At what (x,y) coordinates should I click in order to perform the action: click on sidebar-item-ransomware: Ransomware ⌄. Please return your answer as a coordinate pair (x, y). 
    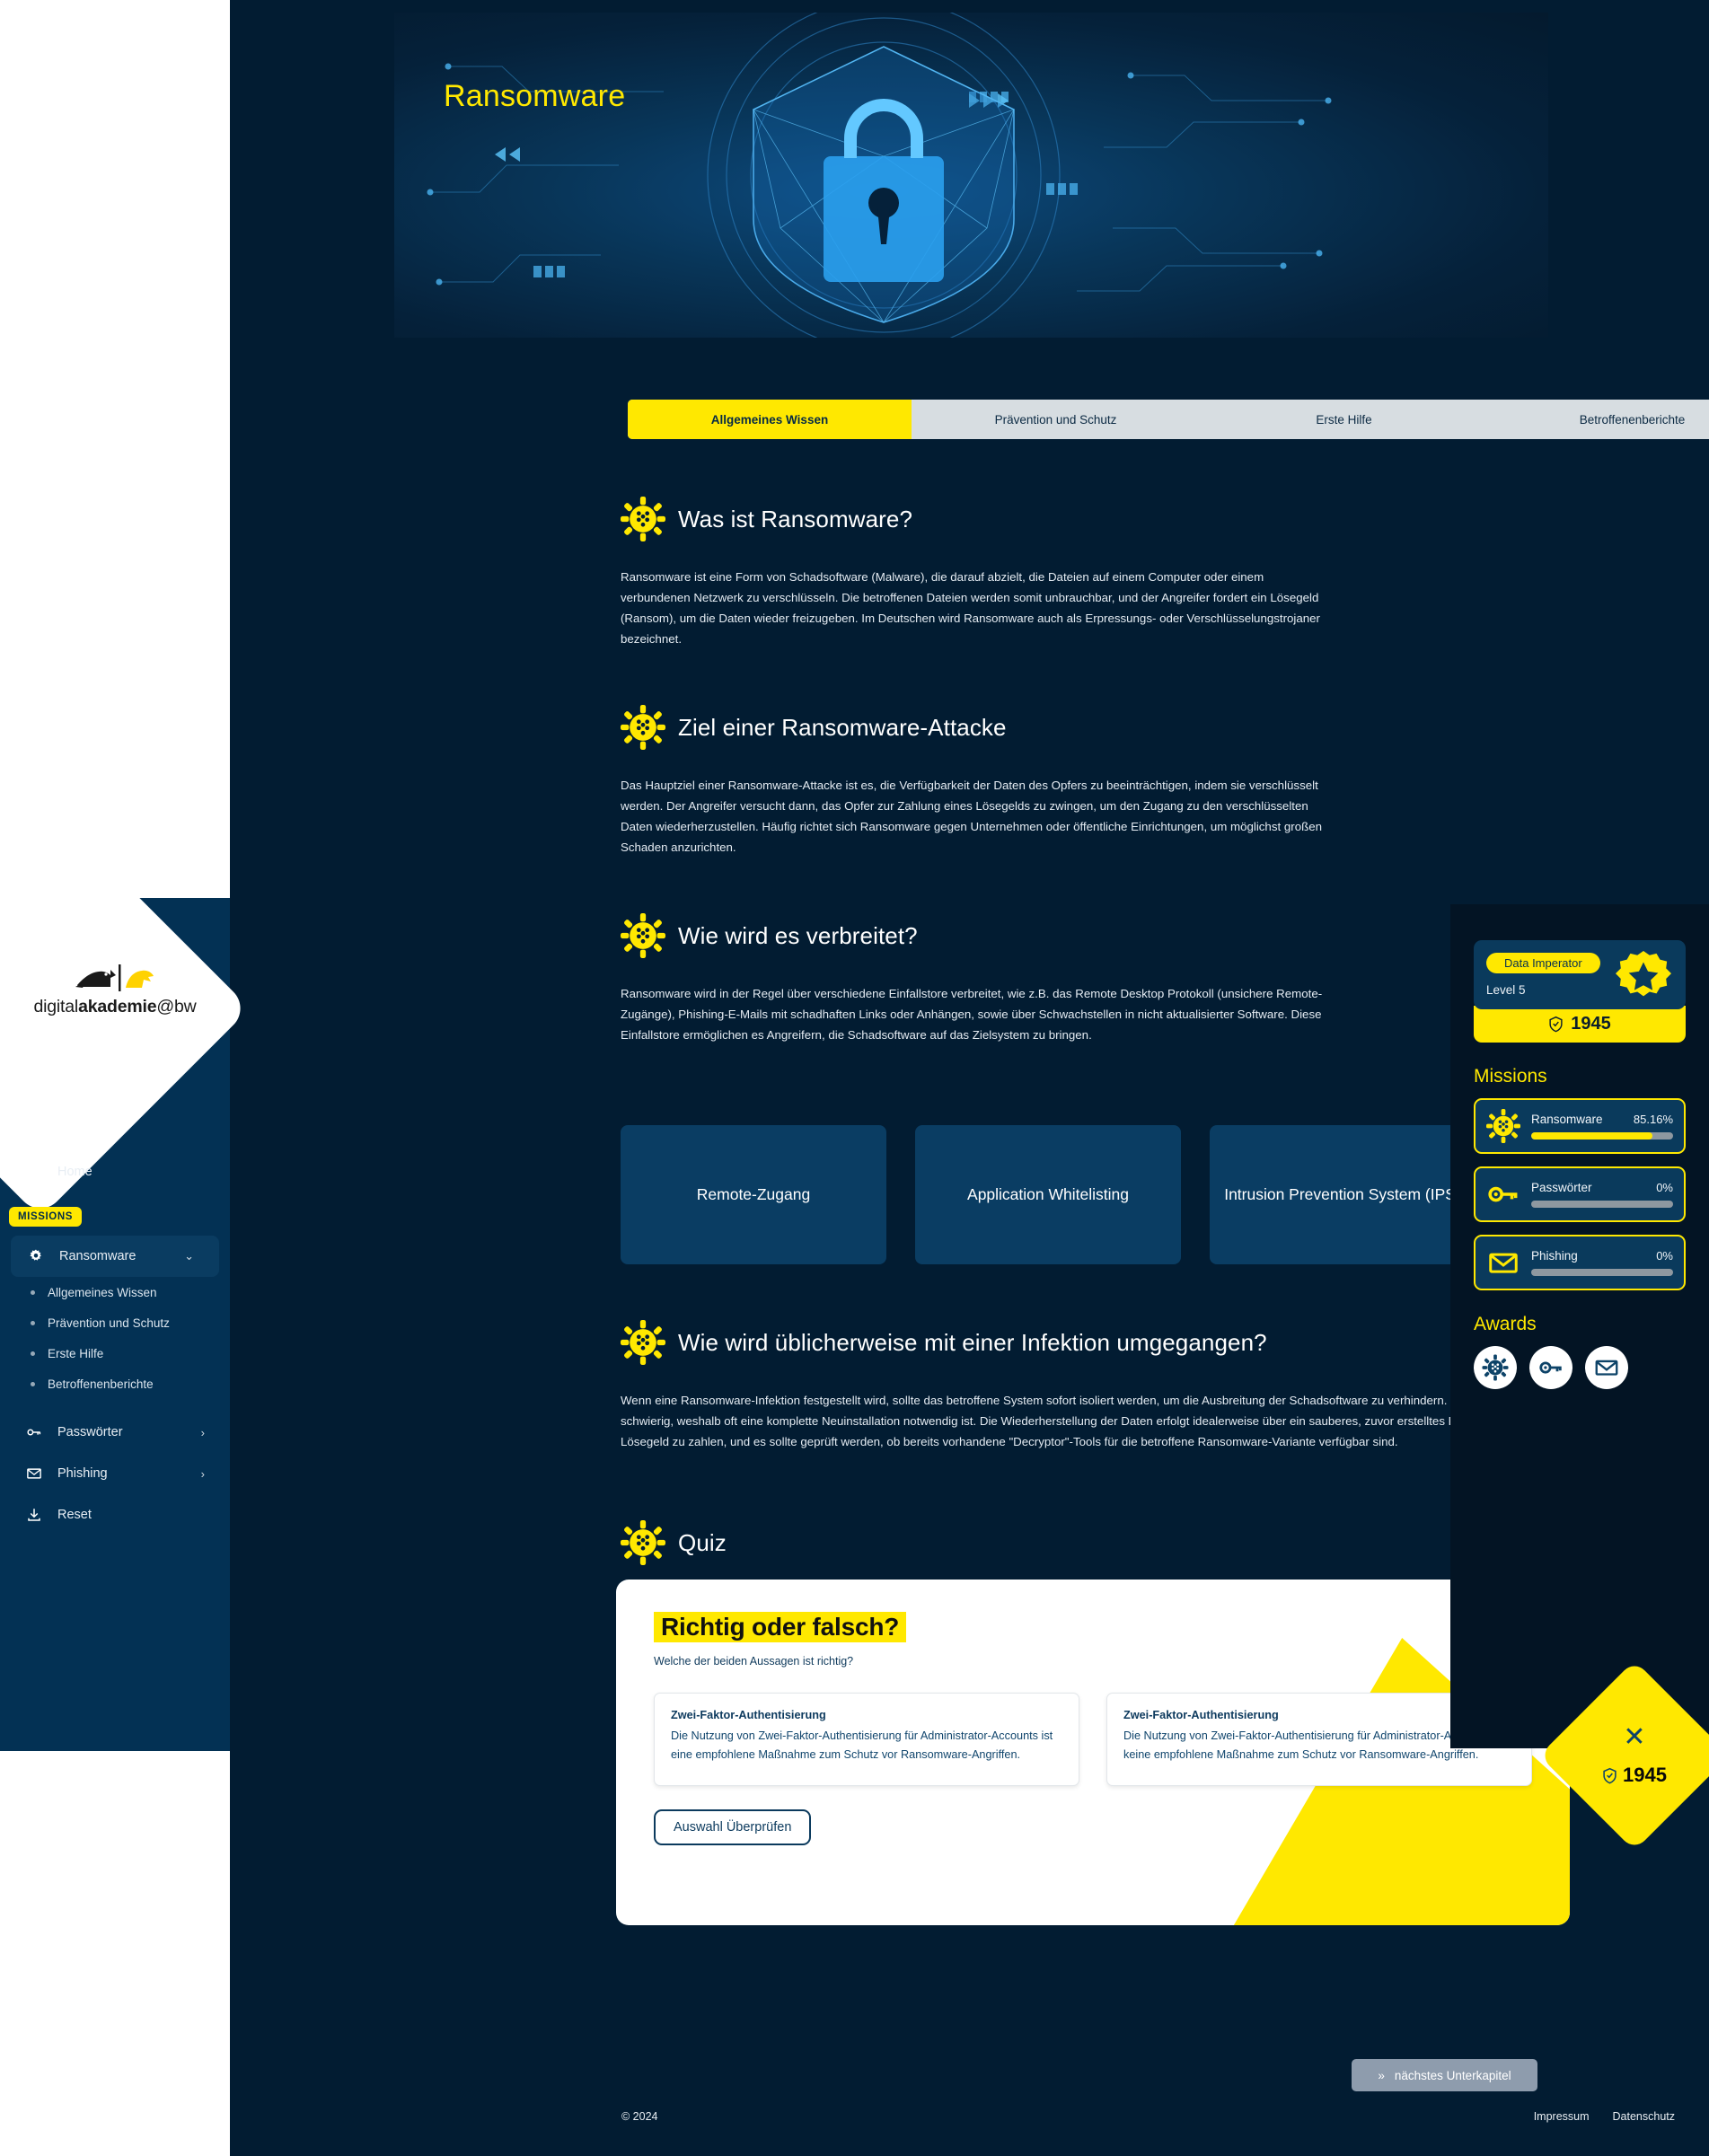
    Looking at the image, I should click on (115, 1256).